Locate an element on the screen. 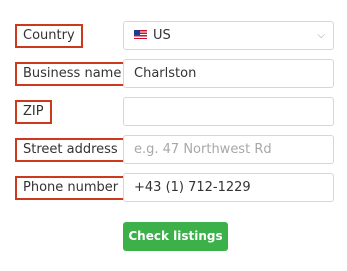 Image resolution: width=347 pixels, height=271 pixels. country-select: US ⌵ is located at coordinates (228, 35).